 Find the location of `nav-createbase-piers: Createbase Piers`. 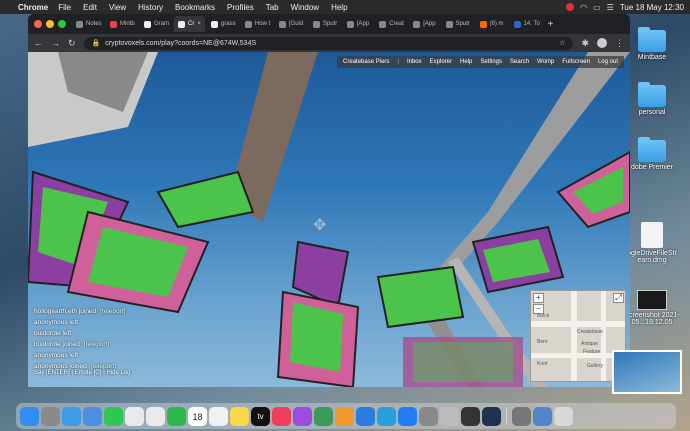

nav-createbase-piers: Createbase Piers is located at coordinates (366, 62).